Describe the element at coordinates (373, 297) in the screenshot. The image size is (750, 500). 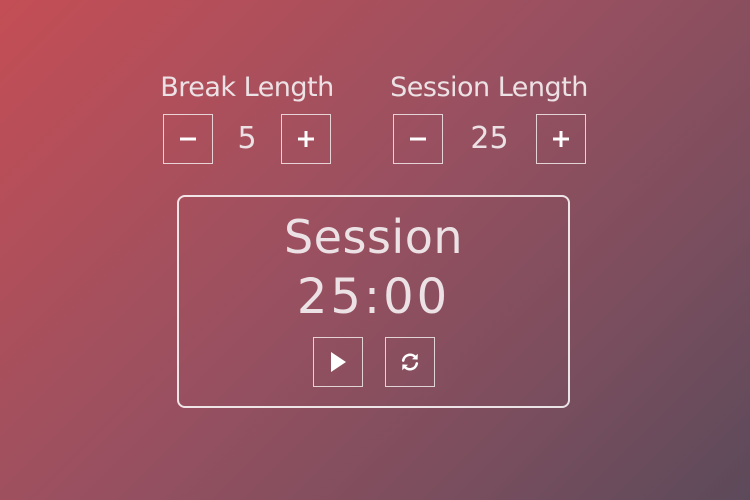
I see `timer-display: 25:00` at that location.